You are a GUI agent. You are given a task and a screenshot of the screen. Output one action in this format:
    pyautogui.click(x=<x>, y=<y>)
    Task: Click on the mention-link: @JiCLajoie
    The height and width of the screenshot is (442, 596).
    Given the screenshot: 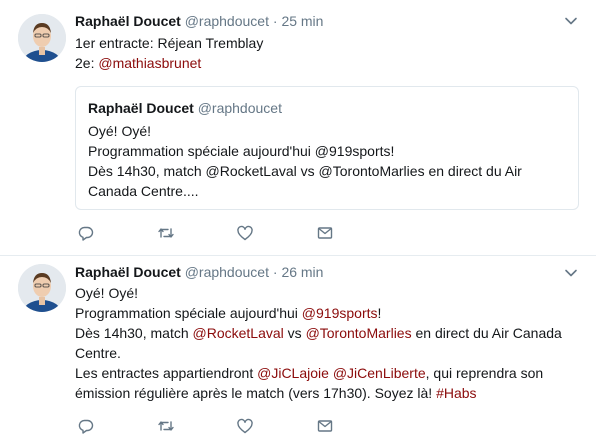 What is the action you would take?
    pyautogui.click(x=293, y=373)
    